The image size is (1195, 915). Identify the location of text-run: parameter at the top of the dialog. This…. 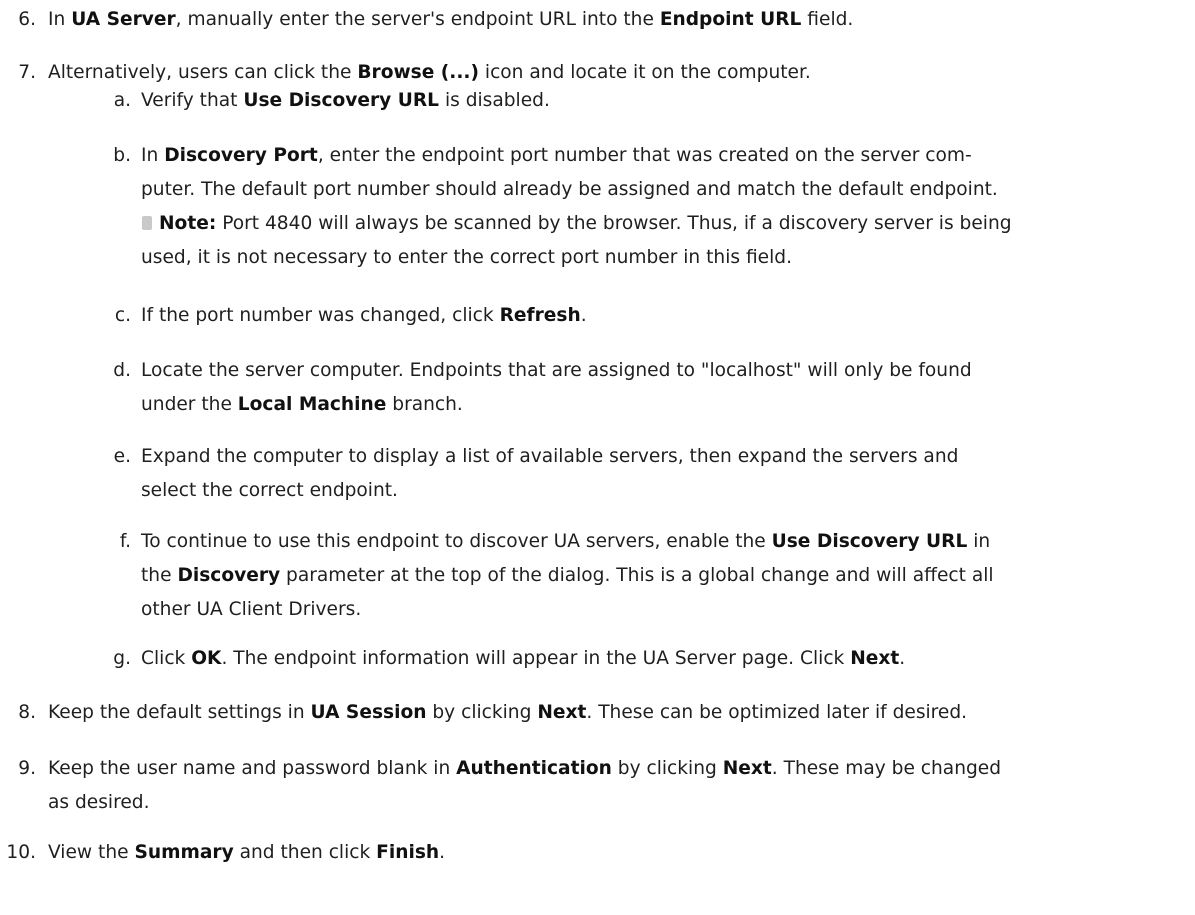
(637, 575).